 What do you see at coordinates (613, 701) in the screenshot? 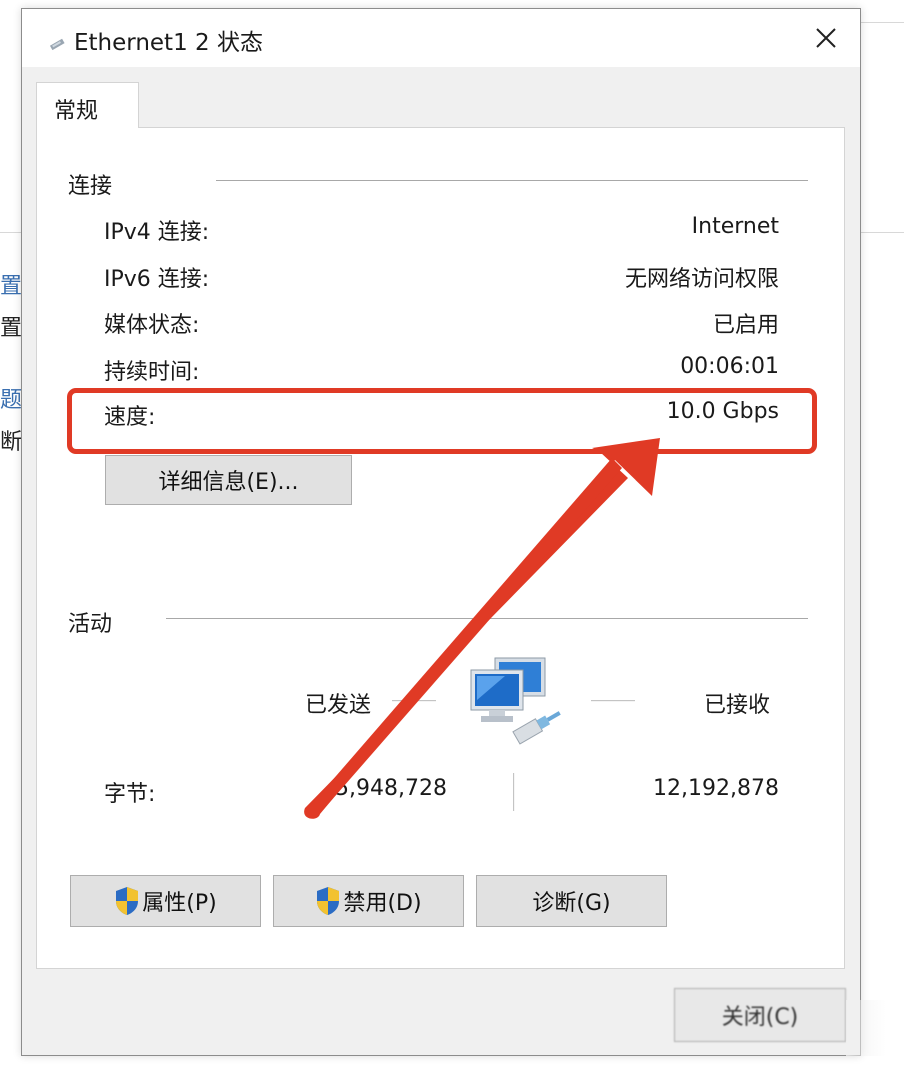
I see `received-line` at bounding box center [613, 701].